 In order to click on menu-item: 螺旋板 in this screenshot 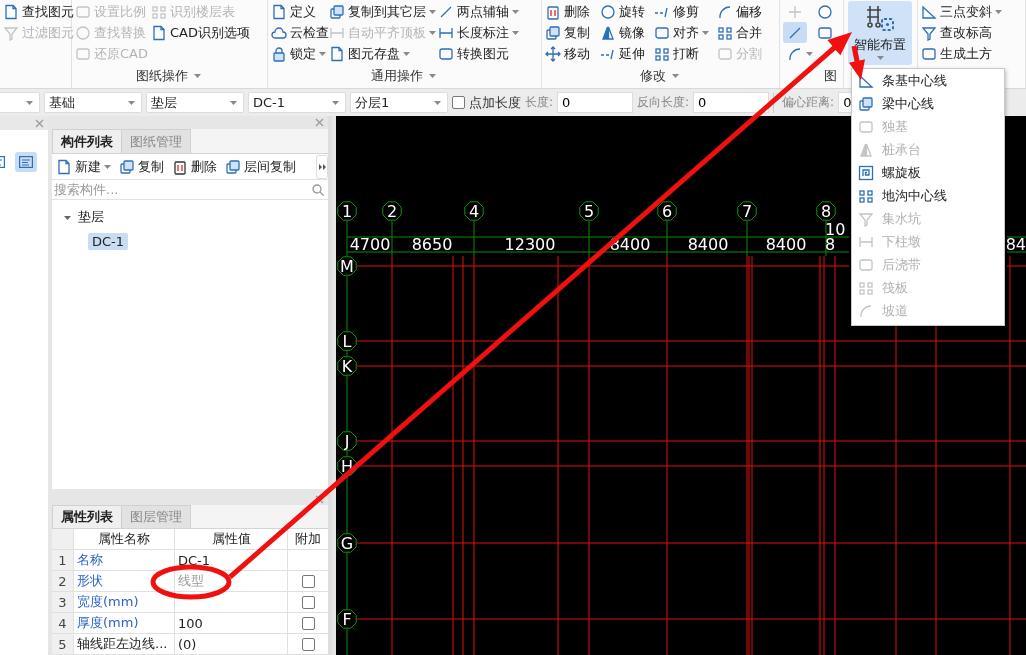, I will do `click(928, 172)`.